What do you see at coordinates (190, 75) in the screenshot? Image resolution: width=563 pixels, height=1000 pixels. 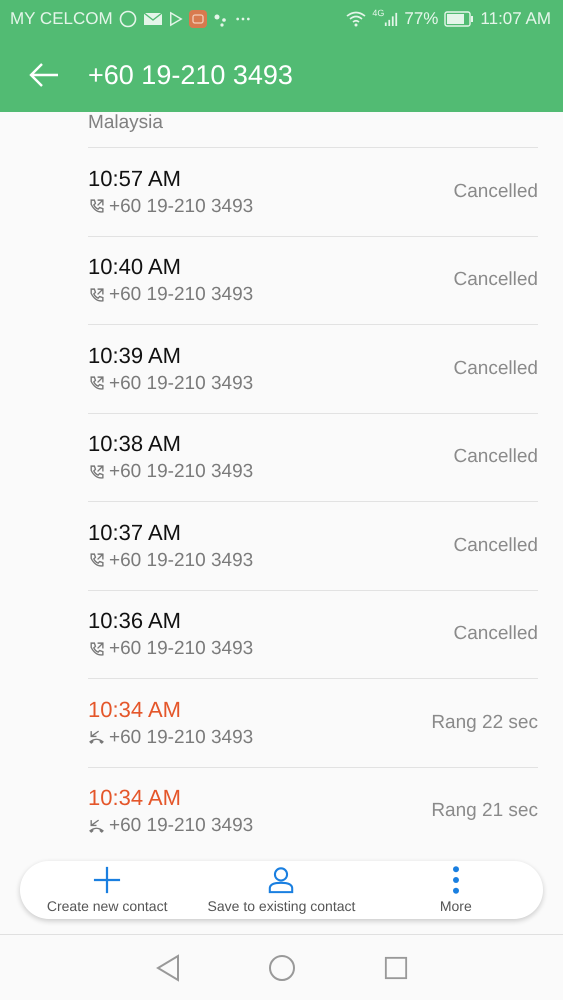 I see `page-title: +60 19-210 3493` at bounding box center [190, 75].